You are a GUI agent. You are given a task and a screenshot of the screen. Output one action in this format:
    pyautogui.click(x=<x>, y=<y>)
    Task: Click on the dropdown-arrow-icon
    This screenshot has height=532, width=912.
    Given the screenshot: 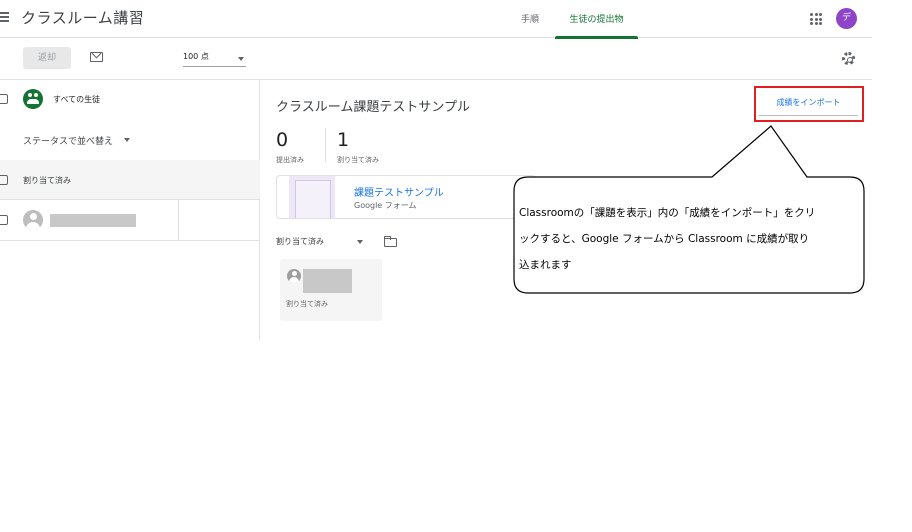 What is the action you would take?
    pyautogui.click(x=241, y=59)
    